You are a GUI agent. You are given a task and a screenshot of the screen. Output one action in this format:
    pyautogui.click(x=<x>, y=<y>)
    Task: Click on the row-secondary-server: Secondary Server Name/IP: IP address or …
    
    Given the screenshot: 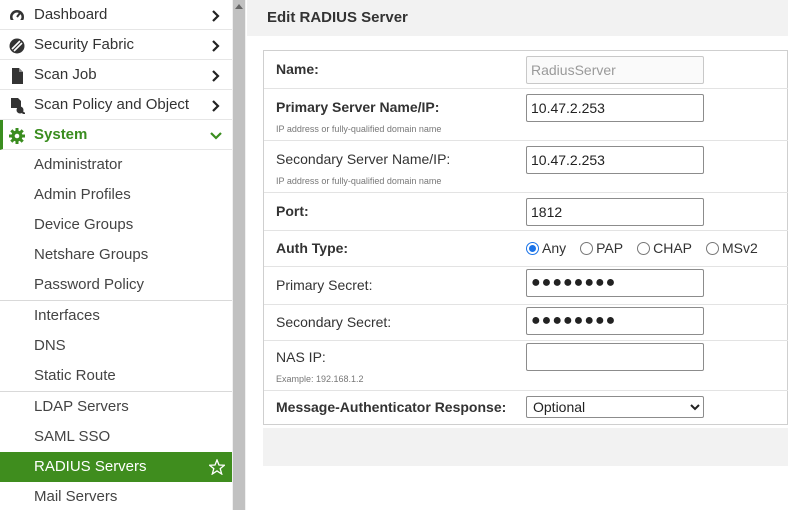 What is the action you would take?
    pyautogui.click(x=526, y=167)
    